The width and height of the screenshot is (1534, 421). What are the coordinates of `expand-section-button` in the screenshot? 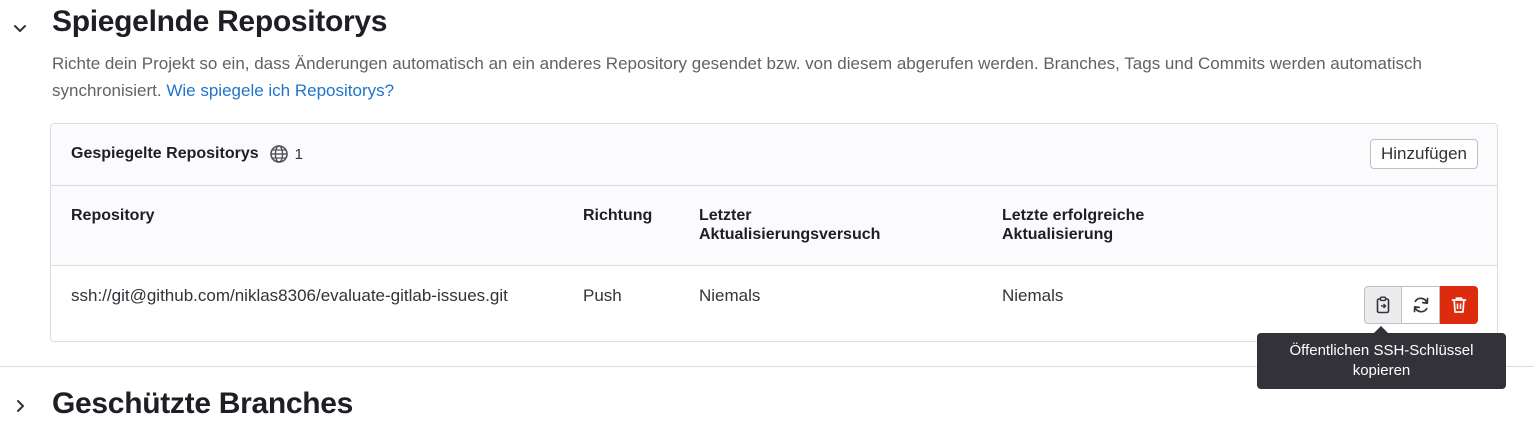 It's located at (20, 406).